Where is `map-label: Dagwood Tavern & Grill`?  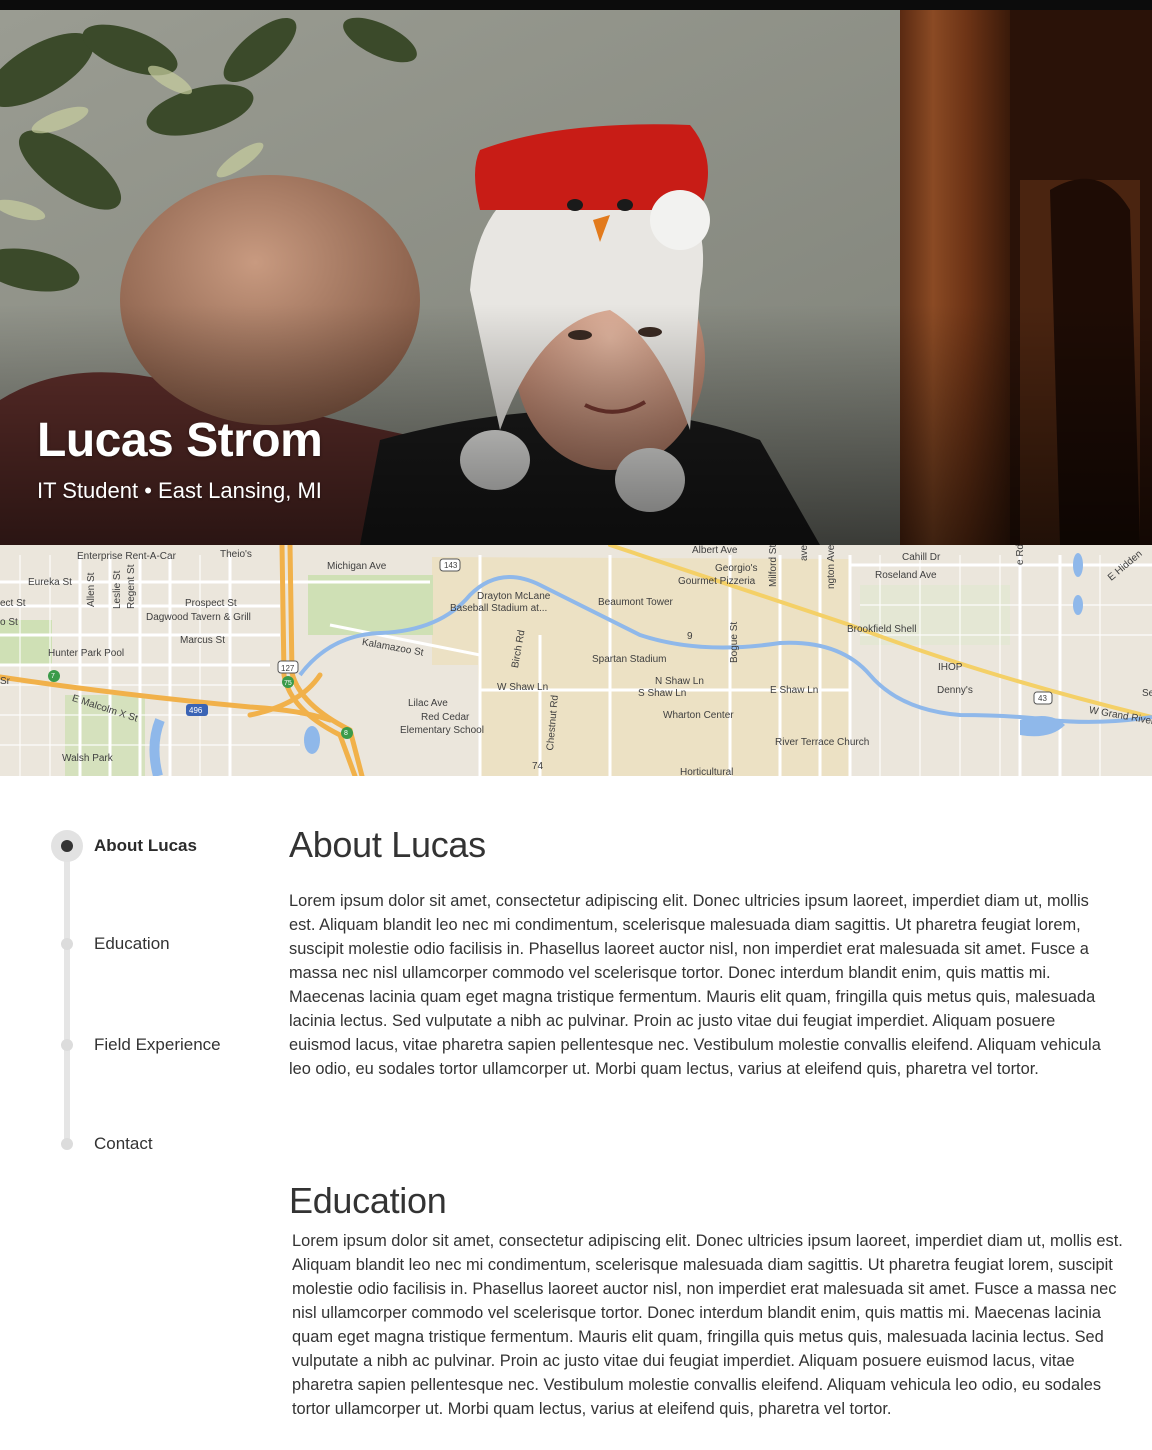 map-label: Dagwood Tavern & Grill is located at coordinates (198, 617).